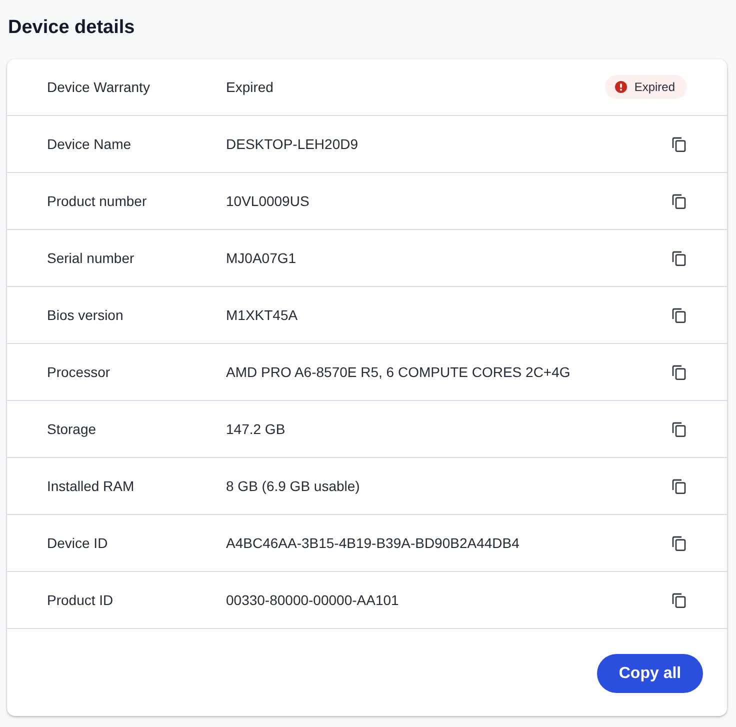  I want to click on field-label: Serial number, so click(91, 258).